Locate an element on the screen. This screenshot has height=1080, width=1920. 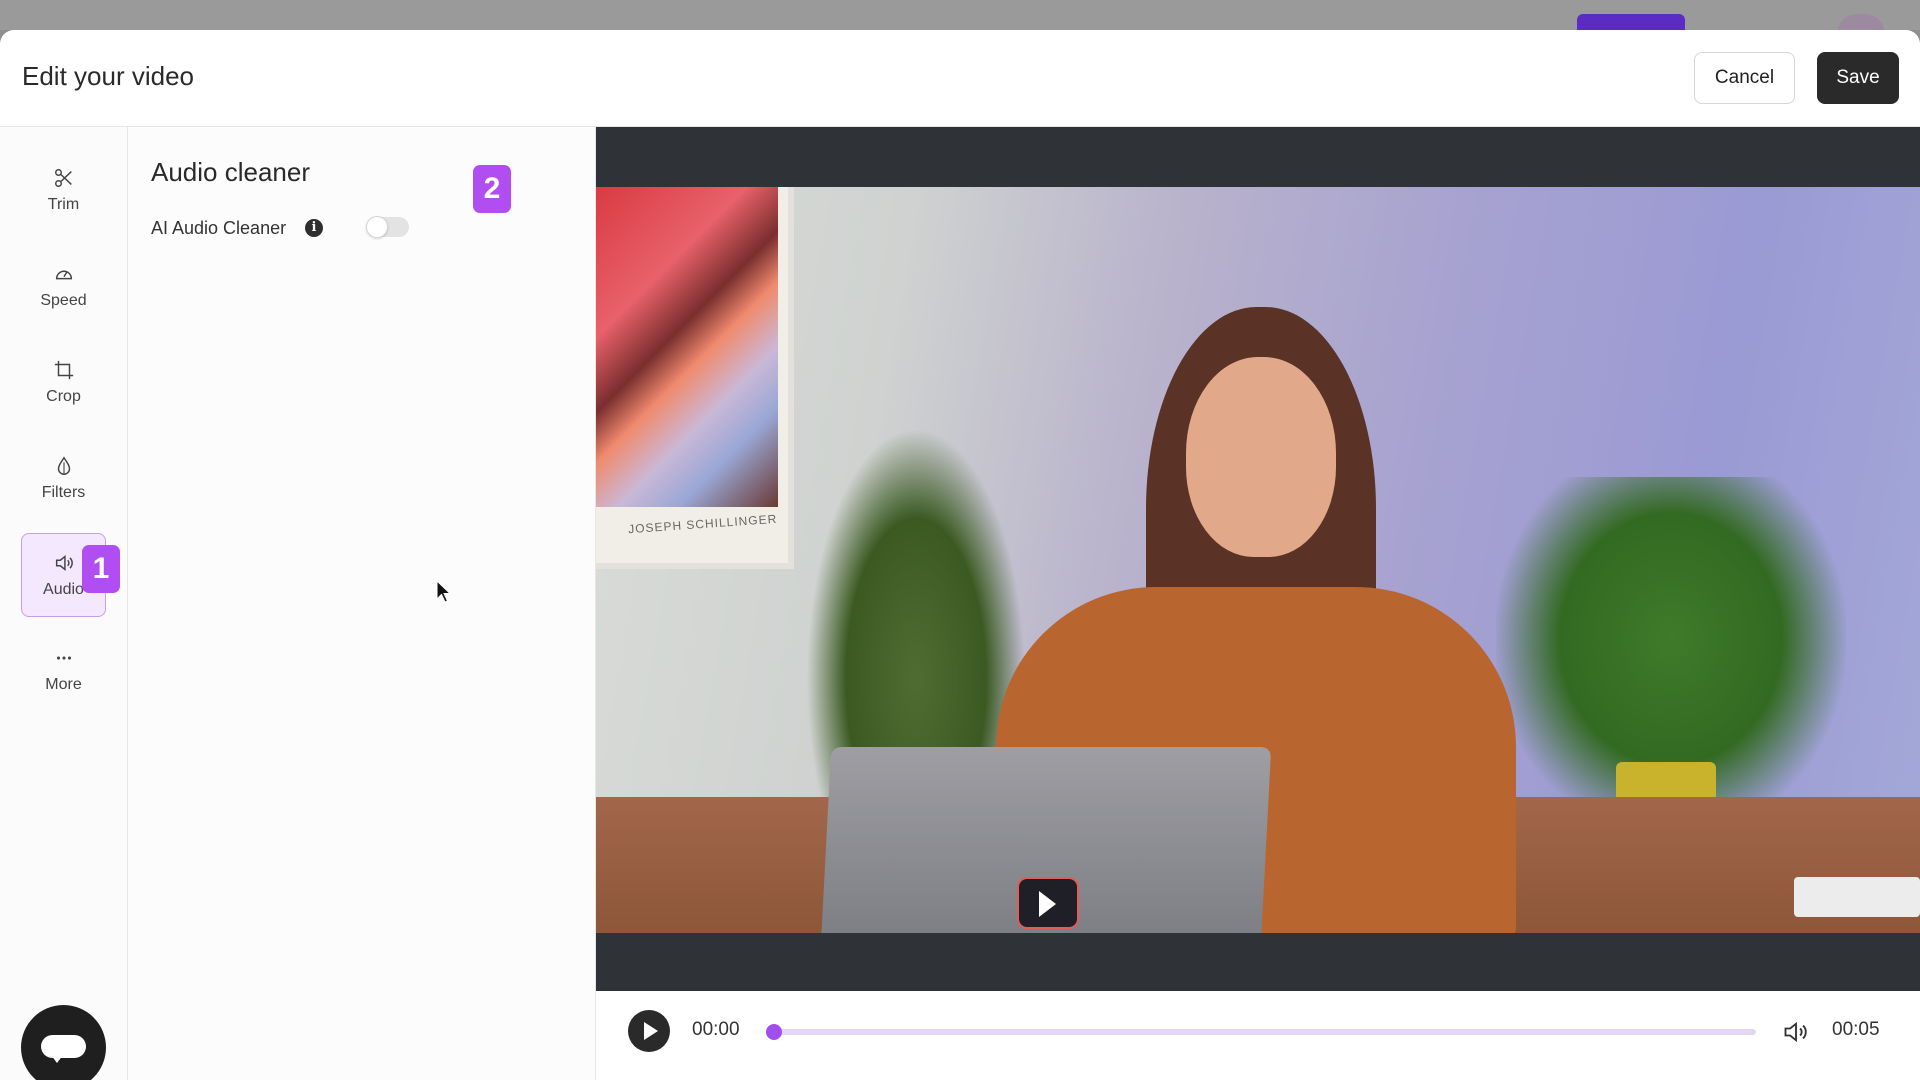
ai-audio-cleaner-toggle is located at coordinates (387, 227).